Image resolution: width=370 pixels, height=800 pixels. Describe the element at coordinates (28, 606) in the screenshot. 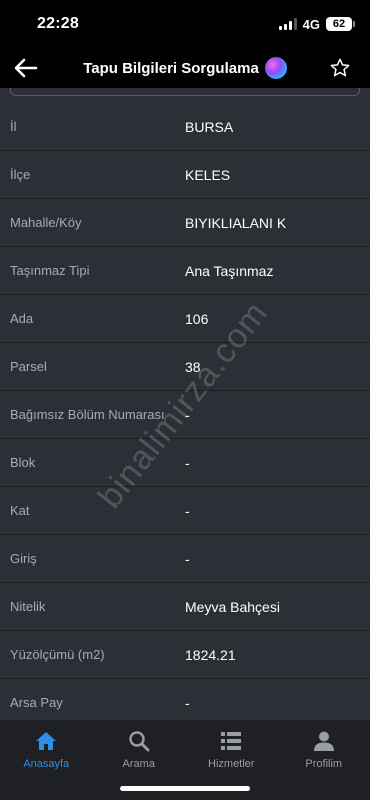

I see `row-label: Nitelik` at that location.